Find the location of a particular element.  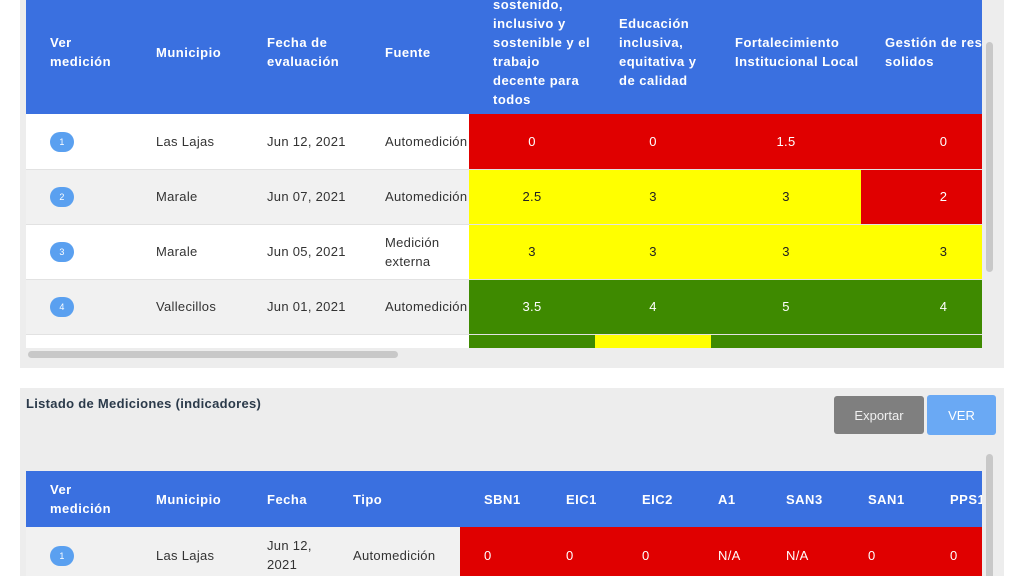

header-tipo: Tipo is located at coordinates (394, 499).